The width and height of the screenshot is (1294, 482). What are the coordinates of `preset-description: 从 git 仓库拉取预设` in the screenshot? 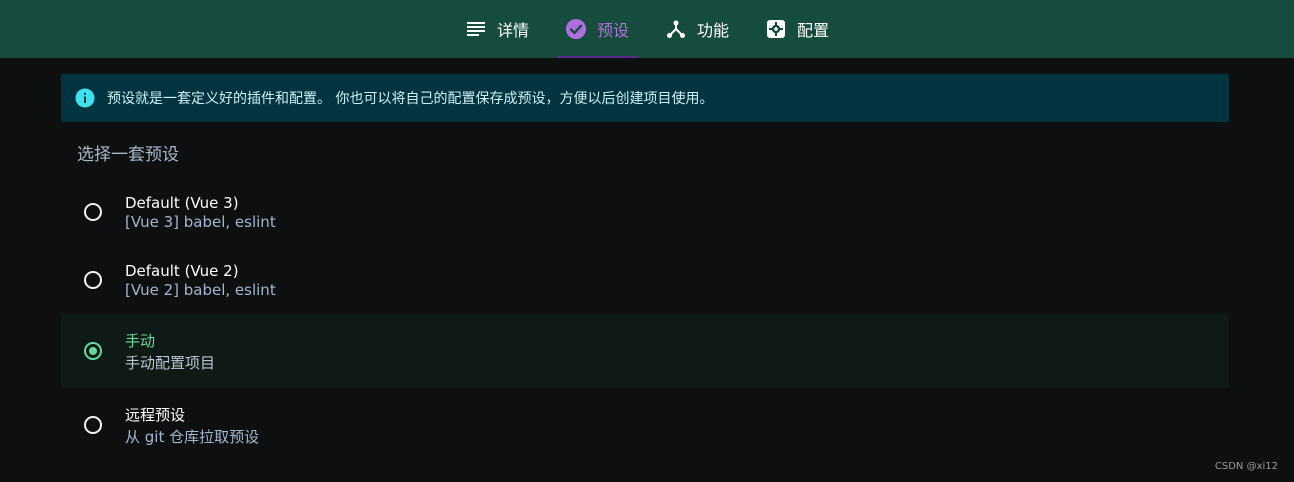 It's located at (192, 436).